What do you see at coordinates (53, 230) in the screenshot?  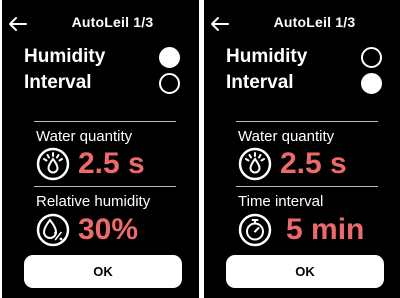 I see `humidity-percent-icon` at bounding box center [53, 230].